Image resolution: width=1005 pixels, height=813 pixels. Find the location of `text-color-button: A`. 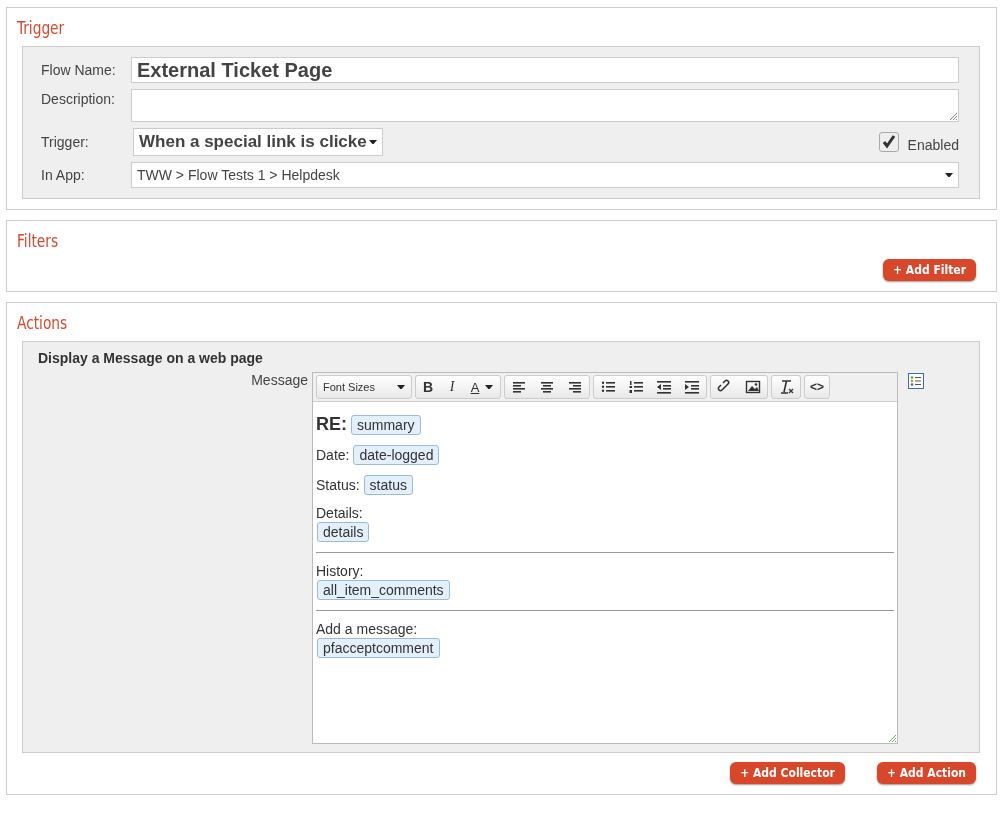

text-color-button: A is located at coordinates (482, 387).